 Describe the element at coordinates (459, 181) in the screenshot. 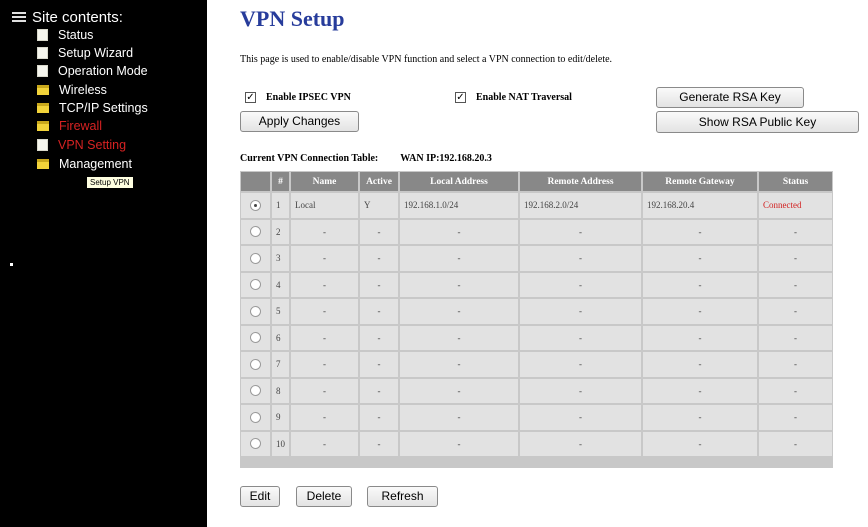

I see `header-local-address: Local Address` at that location.